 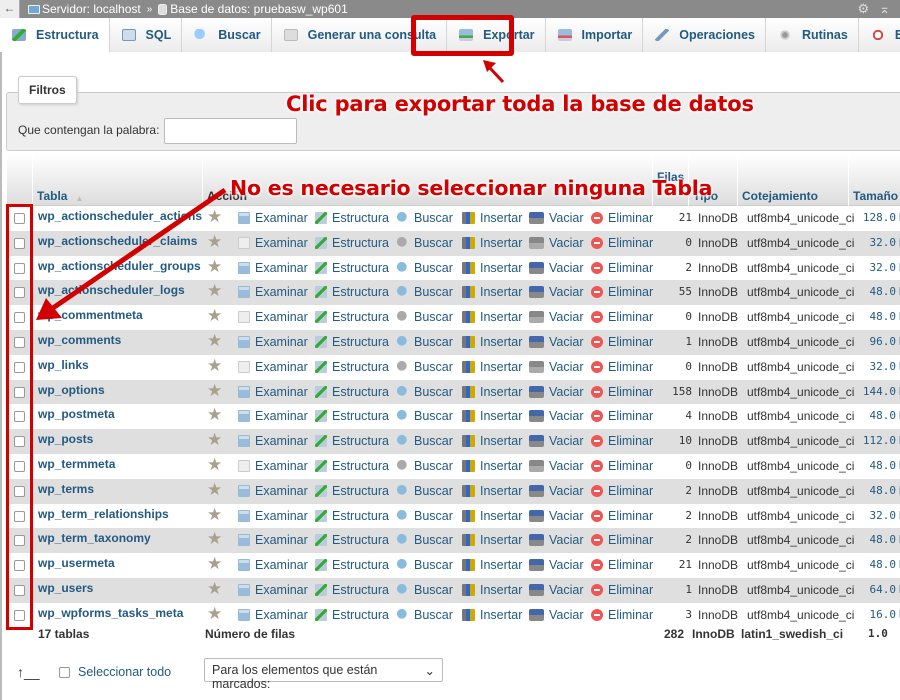 I want to click on table-size: 128.0, so click(x=876, y=217).